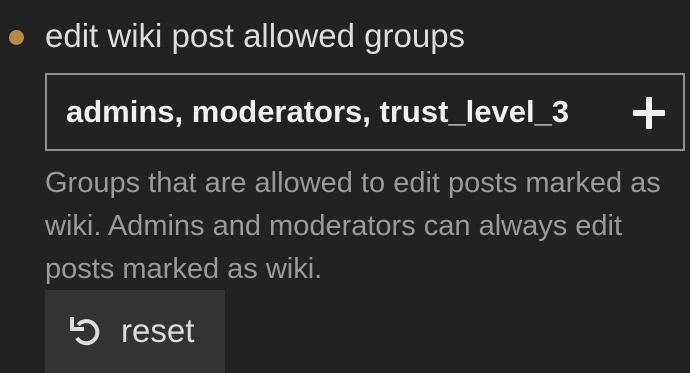 This screenshot has width=690, height=373. What do you see at coordinates (16, 37) in the screenshot?
I see `setting-status-dot` at bounding box center [16, 37].